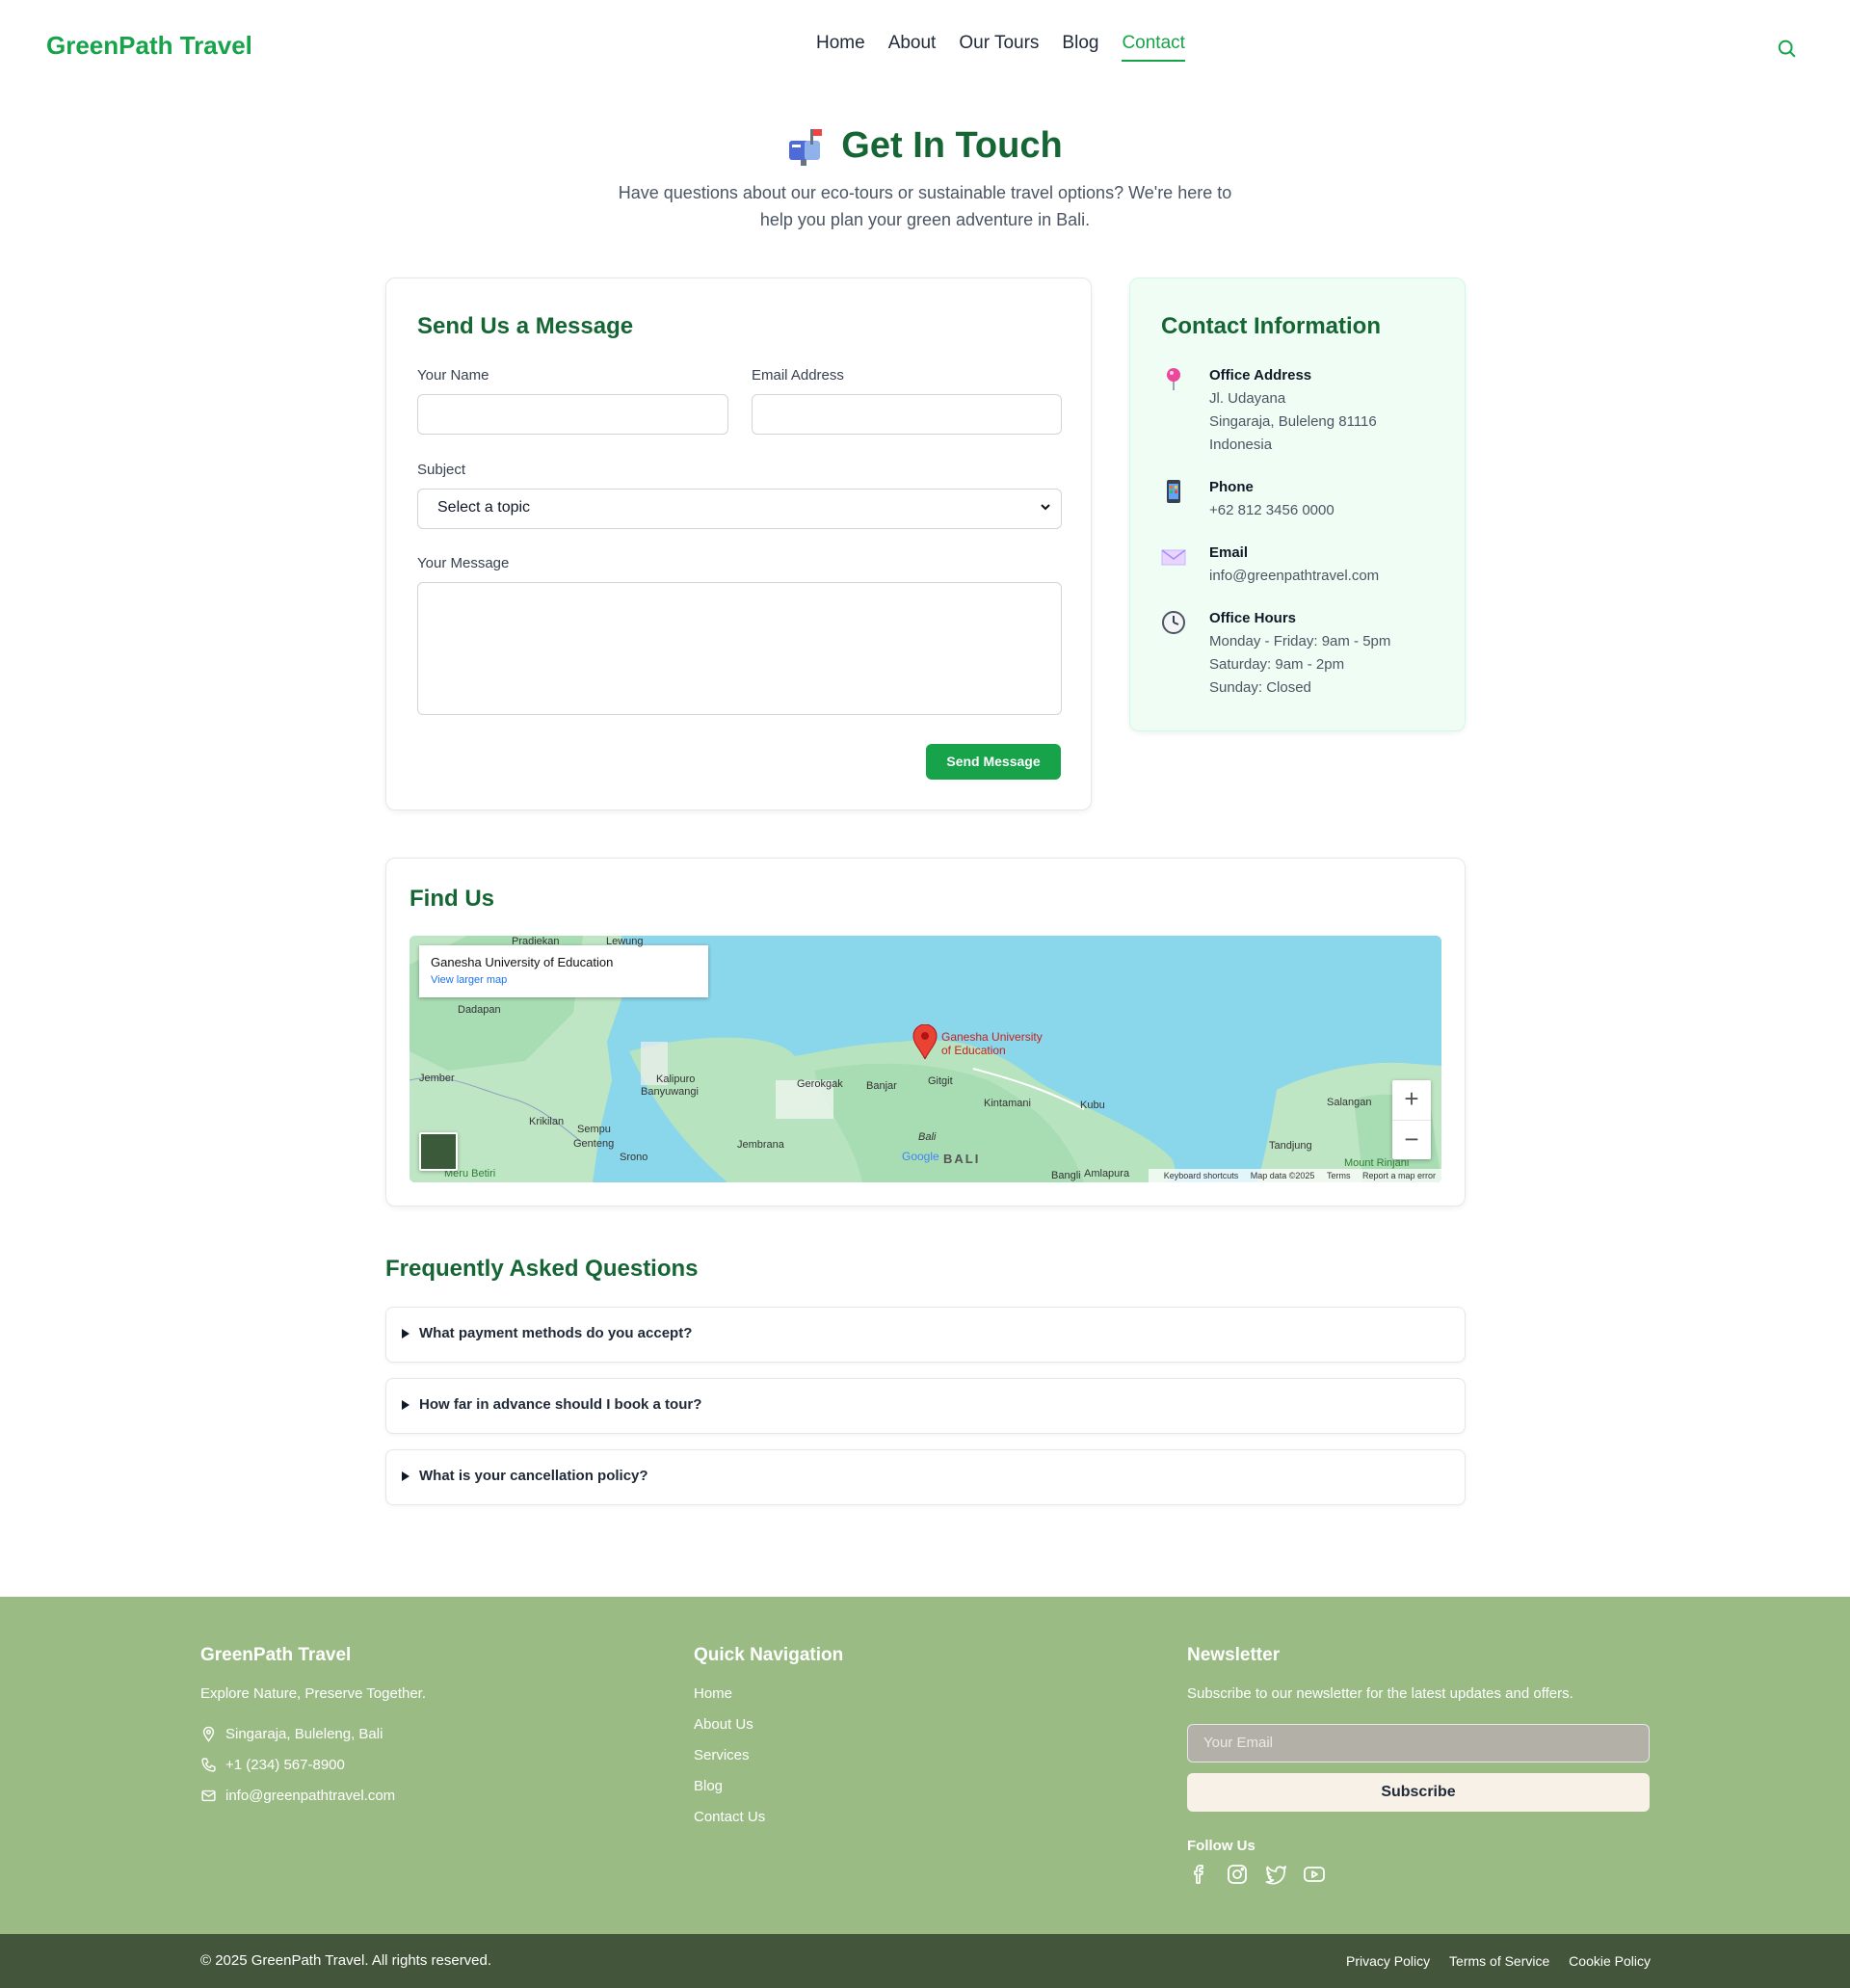 Image resolution: width=1850 pixels, height=1988 pixels. What do you see at coordinates (713, 1693) in the screenshot?
I see `footer-nav-home: Home` at bounding box center [713, 1693].